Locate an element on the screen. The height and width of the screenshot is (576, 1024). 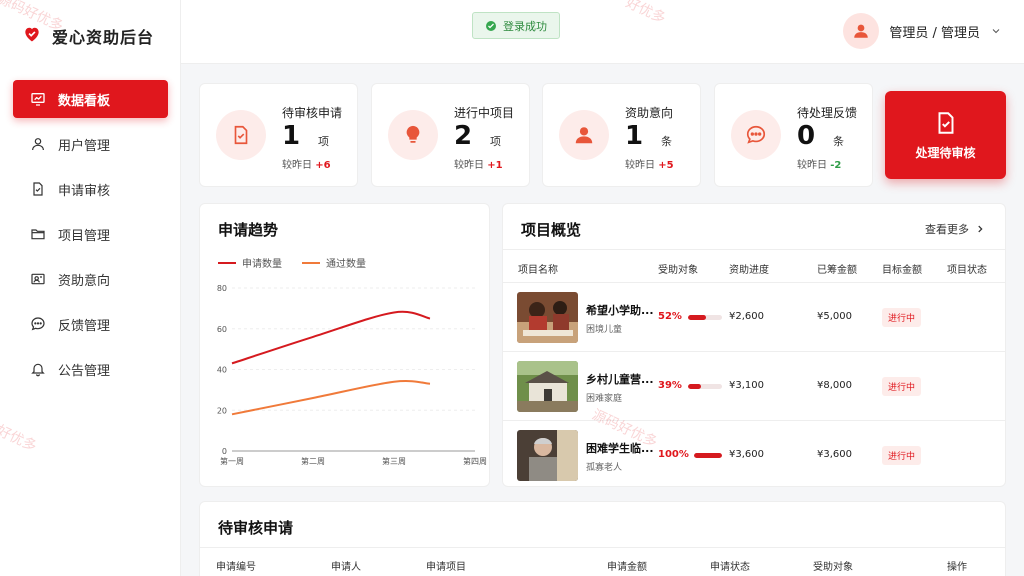
stat-compare: 较昨日 +5 is located at coordinates (649, 163).